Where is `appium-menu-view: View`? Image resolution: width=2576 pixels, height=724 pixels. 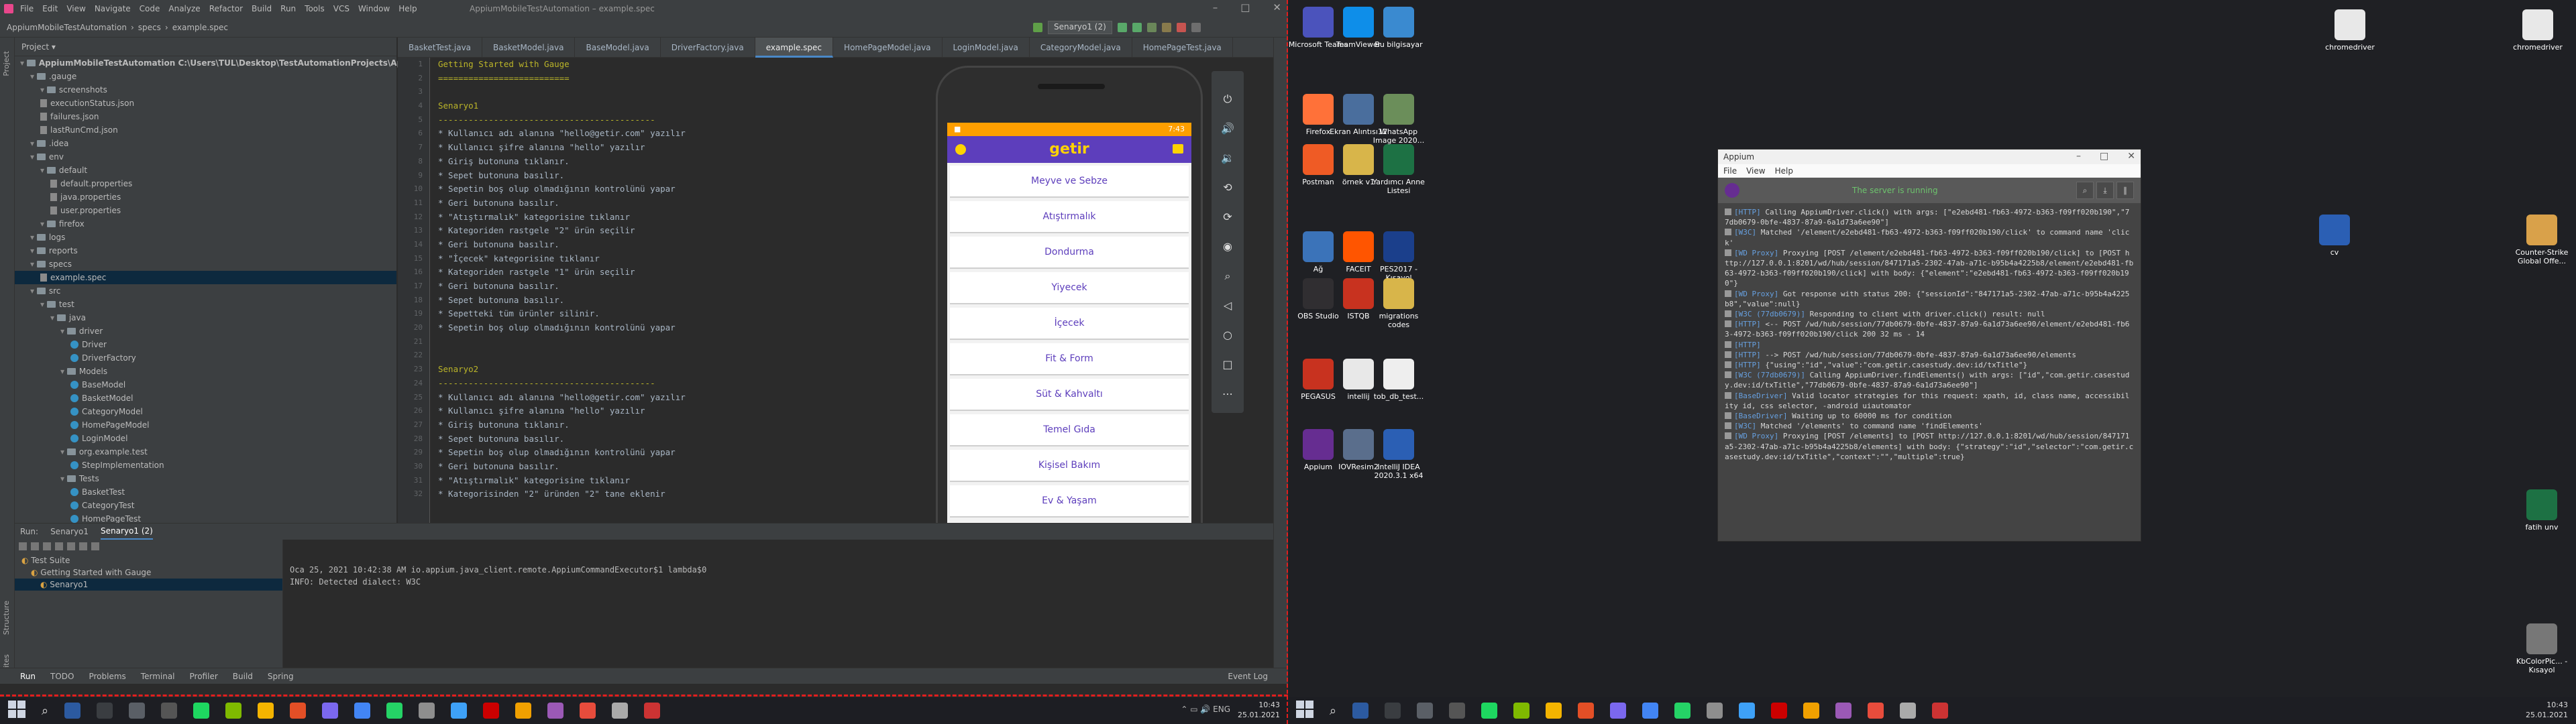 appium-menu-view: View is located at coordinates (1755, 171).